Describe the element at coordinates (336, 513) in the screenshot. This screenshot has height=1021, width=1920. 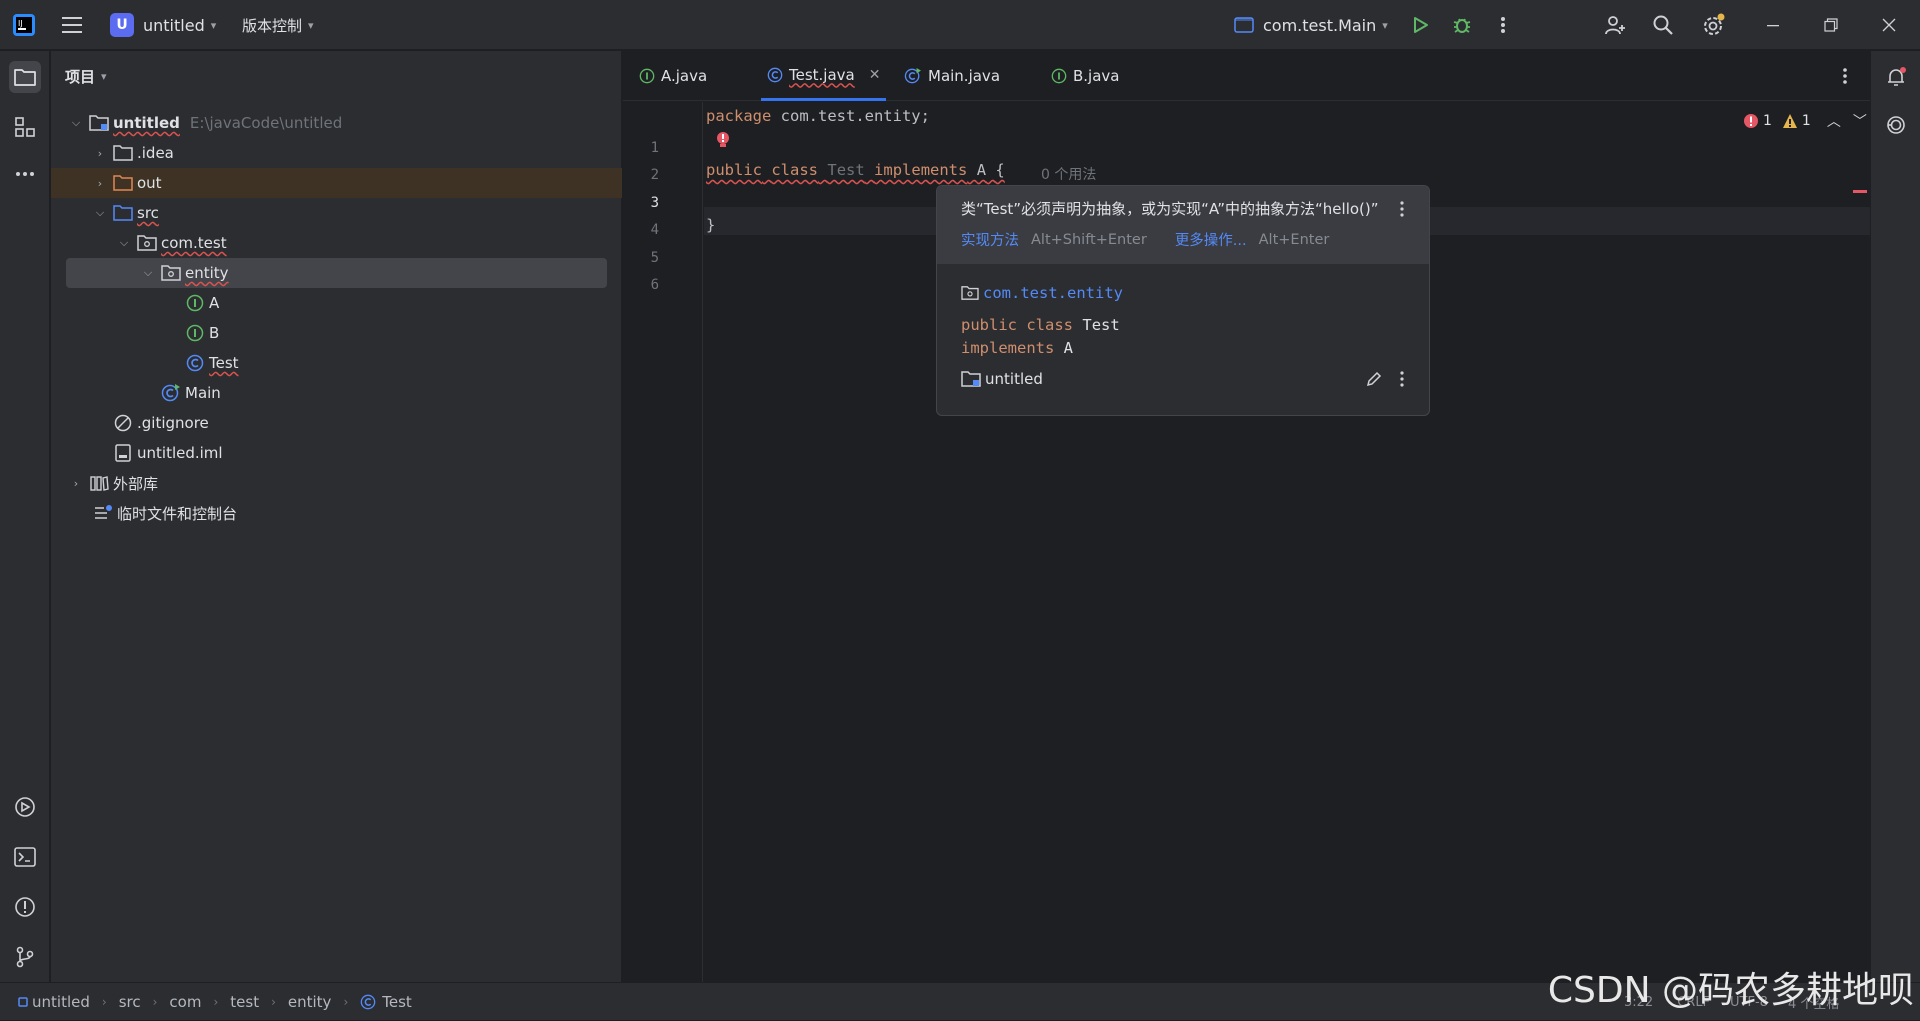
I see `tree-row-scratches: 临时文件和控制台` at that location.